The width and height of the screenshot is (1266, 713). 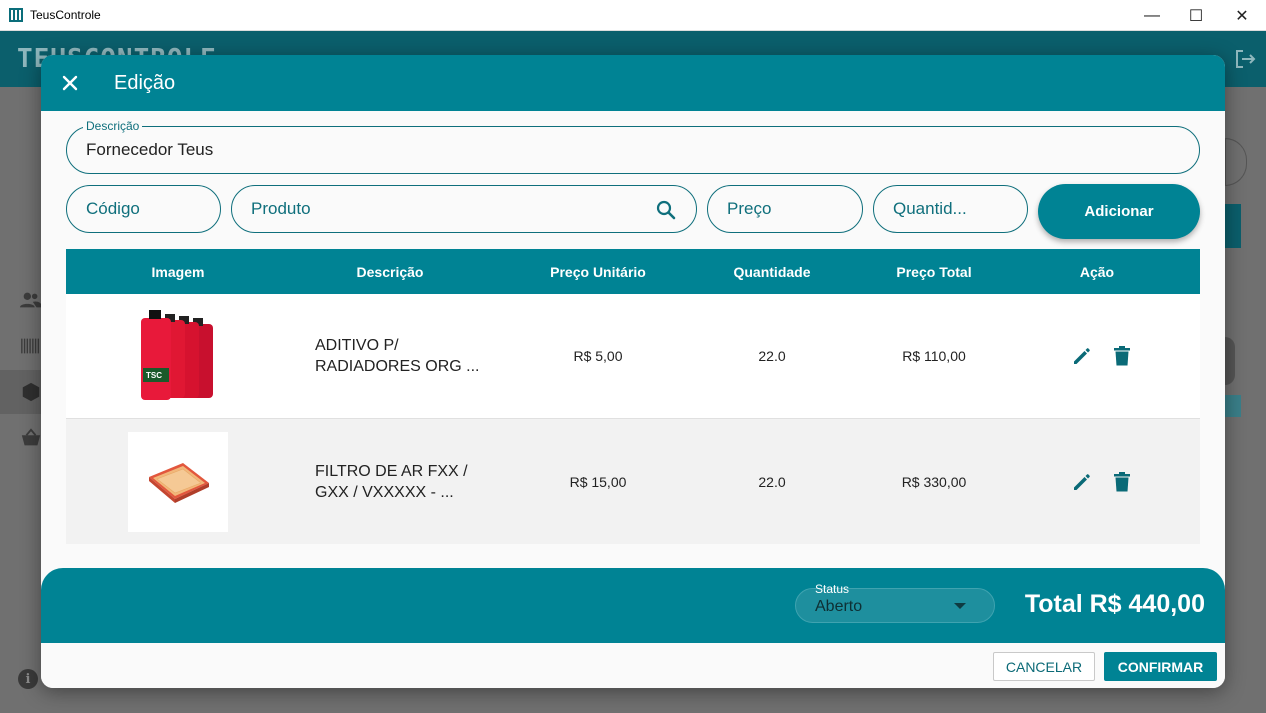 What do you see at coordinates (598, 356) in the screenshot?
I see `preco-unitario-cell: R$ 5,00` at bounding box center [598, 356].